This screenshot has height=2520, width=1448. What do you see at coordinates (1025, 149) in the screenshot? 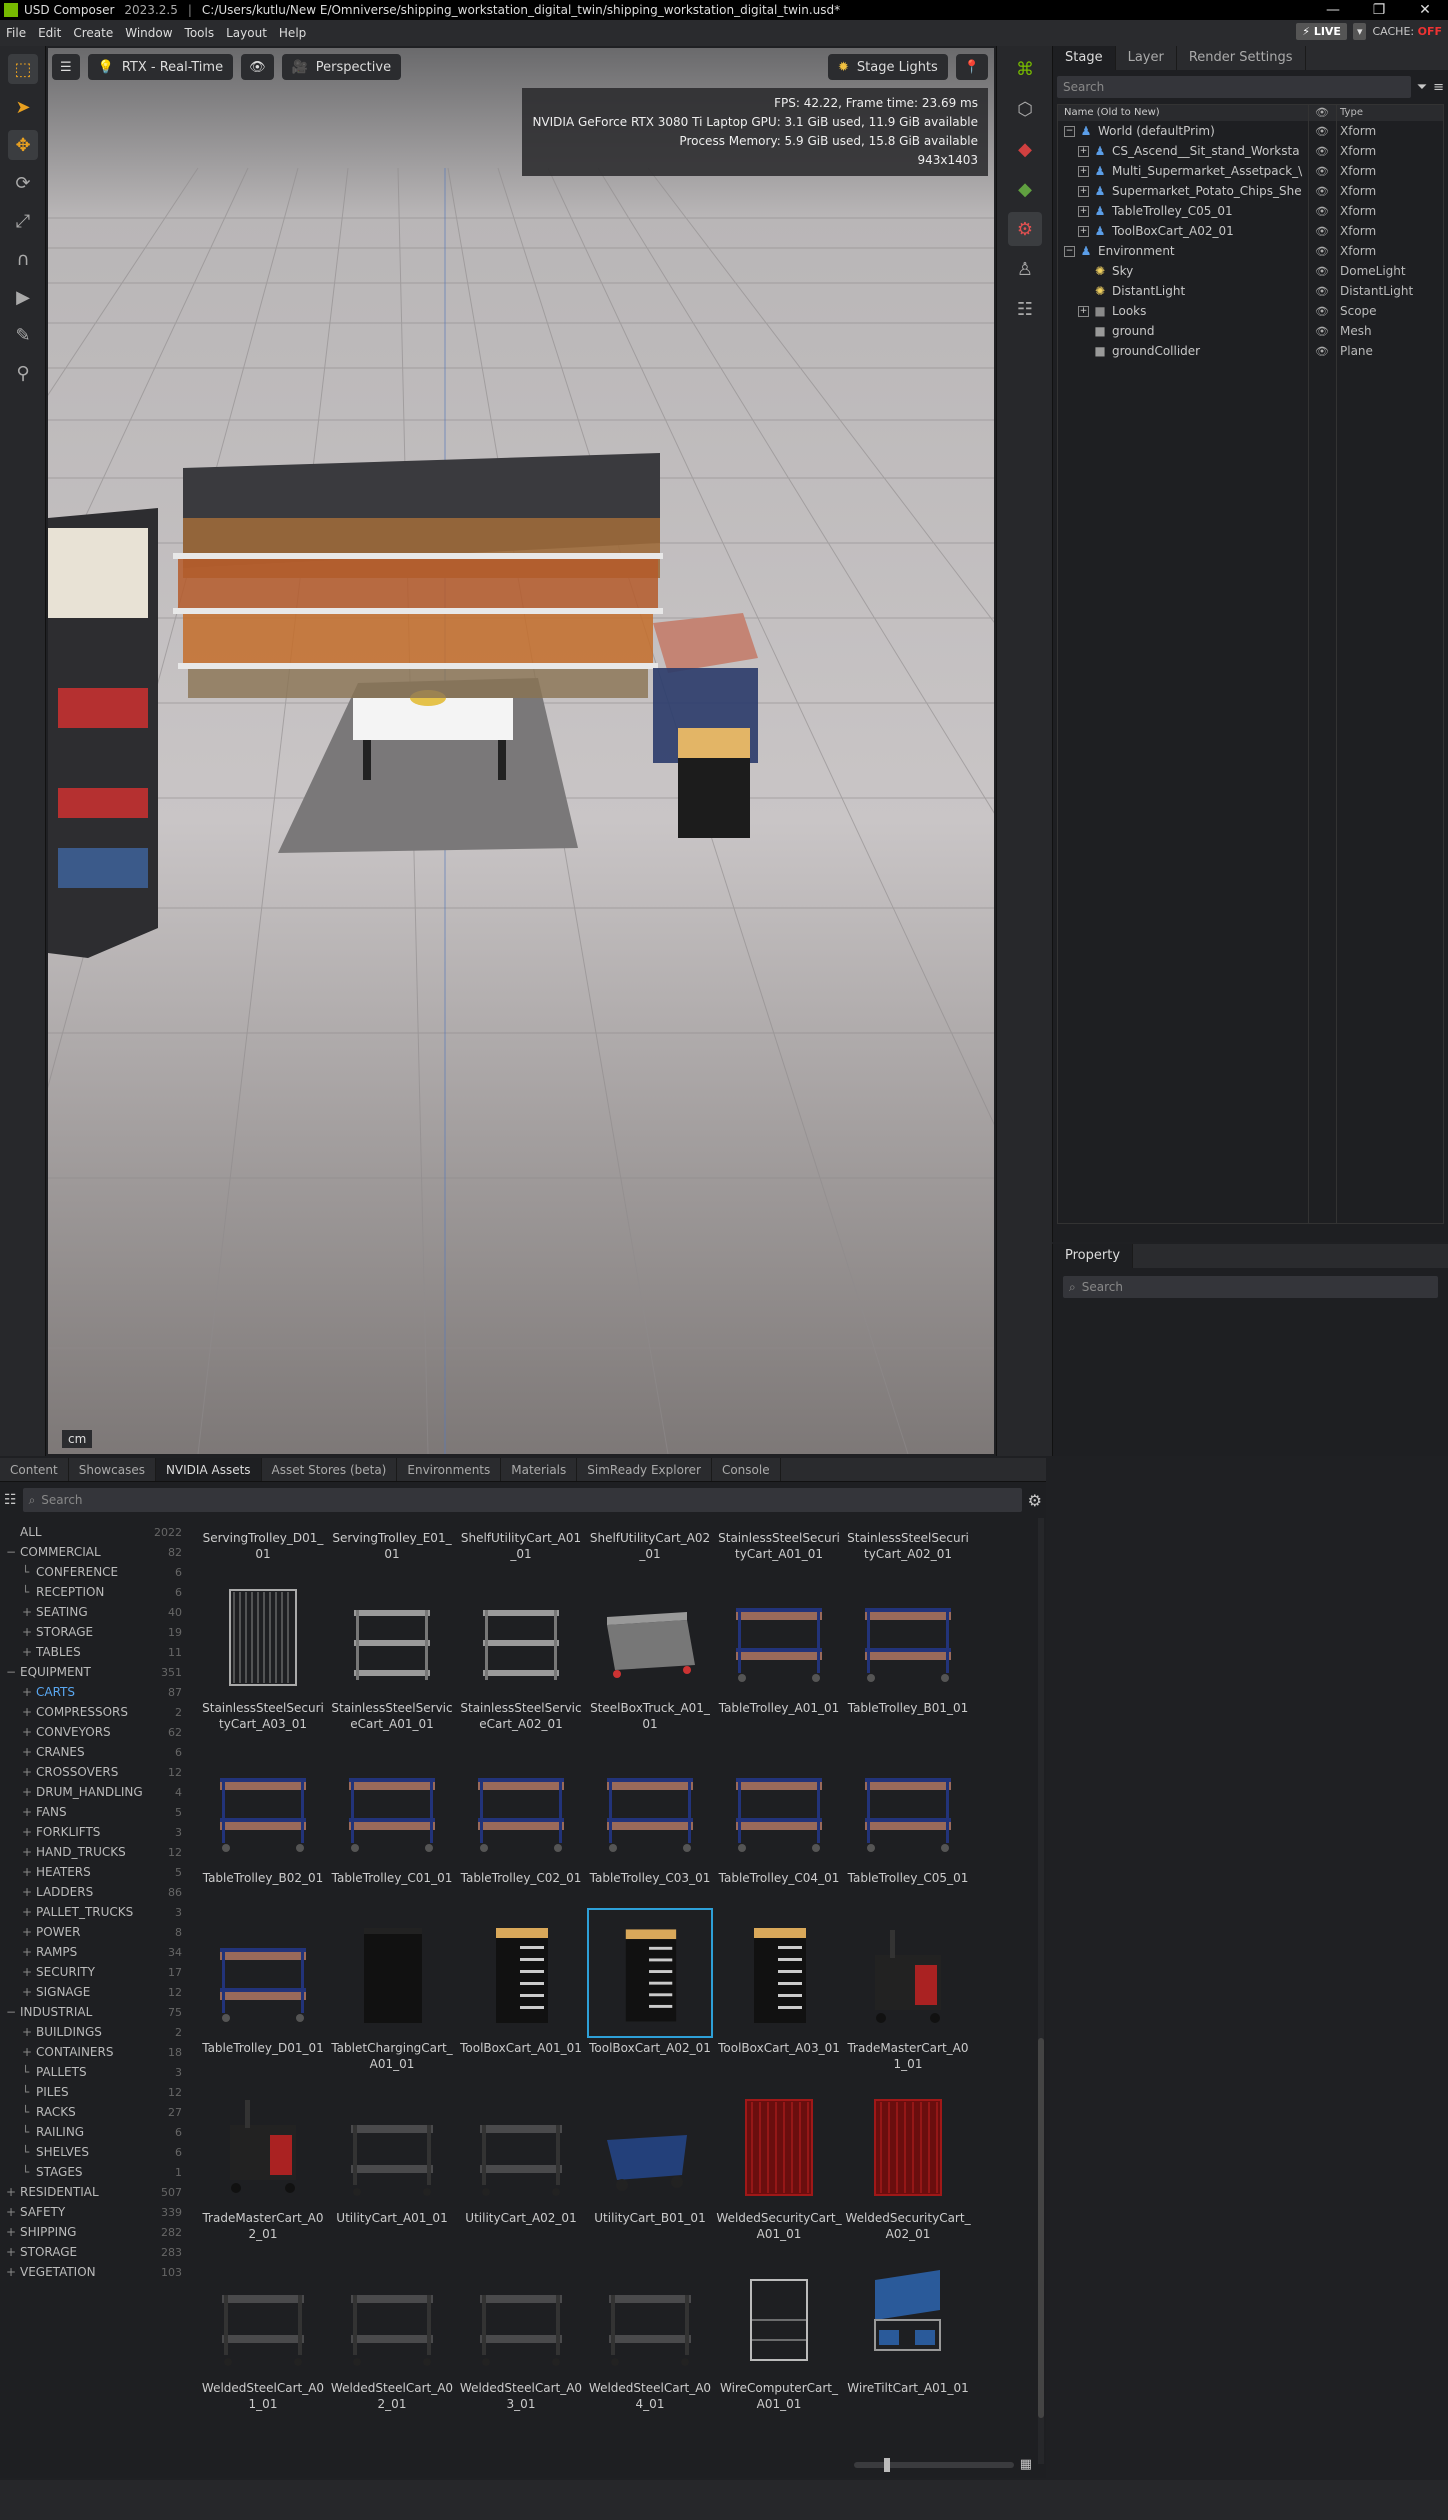
I see `cube-red-icon: ◆` at bounding box center [1025, 149].